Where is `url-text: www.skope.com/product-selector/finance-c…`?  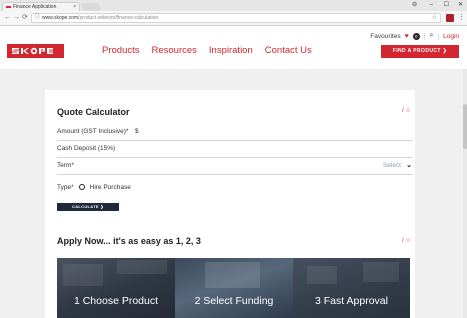
url-text: www.skope.com/product-selector/finance-c… is located at coordinates (100, 18).